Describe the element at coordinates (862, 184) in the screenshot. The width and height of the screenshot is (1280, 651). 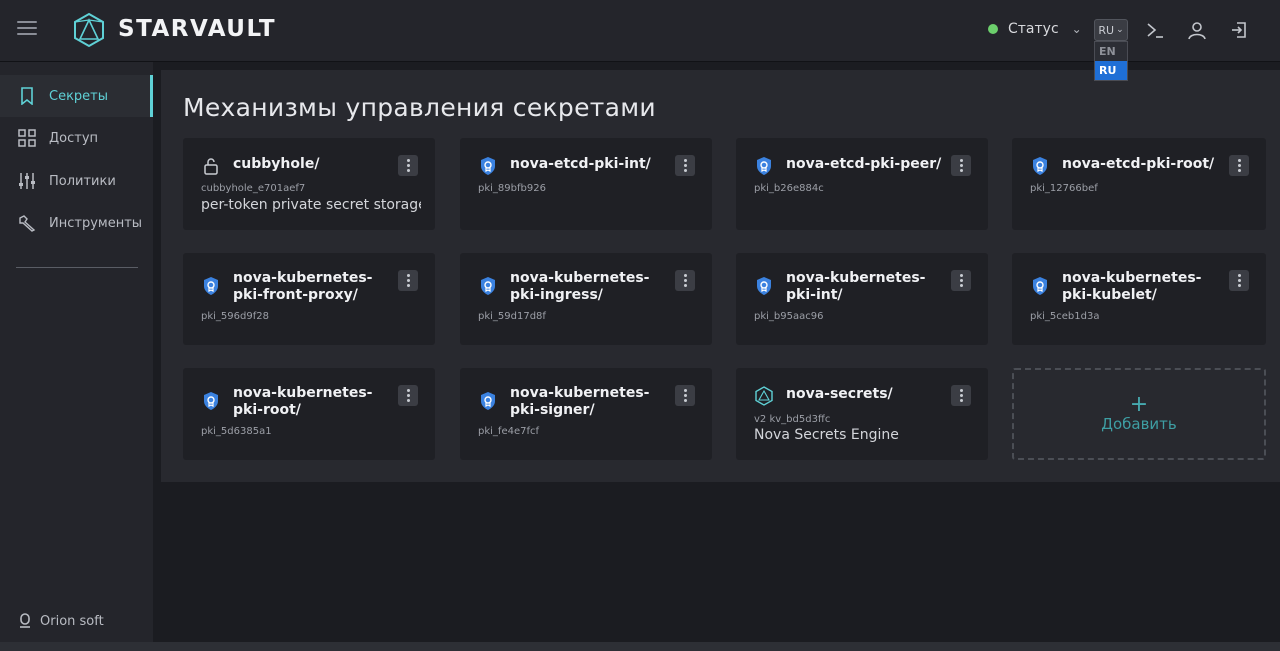
I see `engine-card: nova-etcd-pki-peer/ pki_b26e884c` at that location.